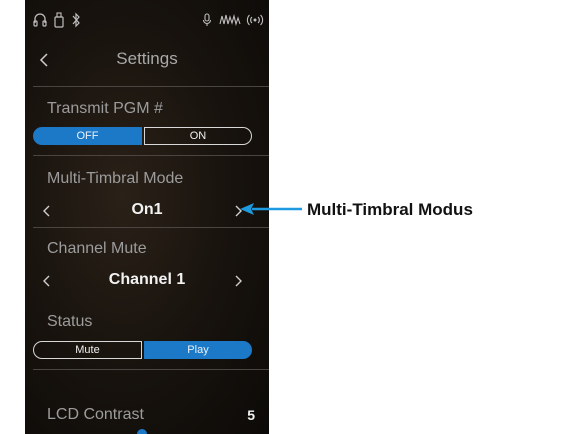 This screenshot has width=574, height=434. I want to click on status-play-button: Play, so click(198, 350).